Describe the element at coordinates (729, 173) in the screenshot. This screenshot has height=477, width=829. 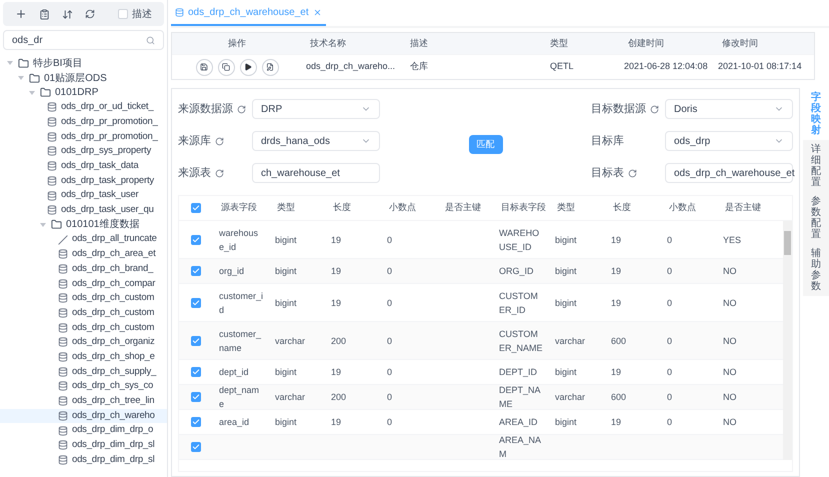
I see `input-field: ods_drp_ch_warehouse_et` at that location.